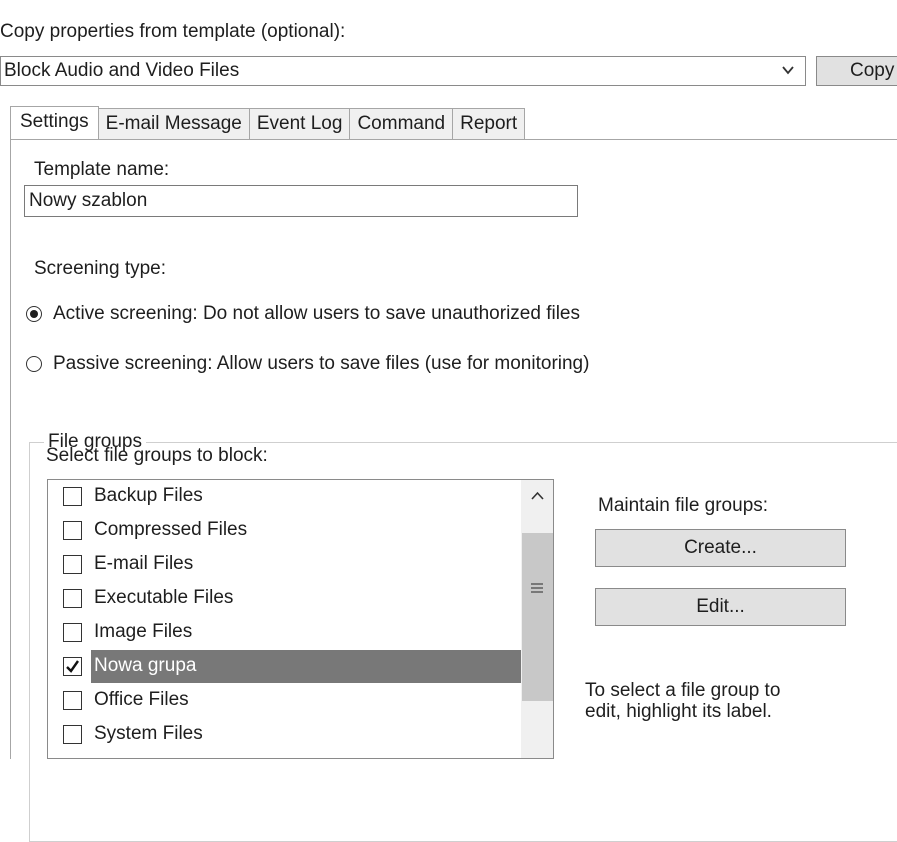  I want to click on list-item: E-mail Files, so click(284, 564).